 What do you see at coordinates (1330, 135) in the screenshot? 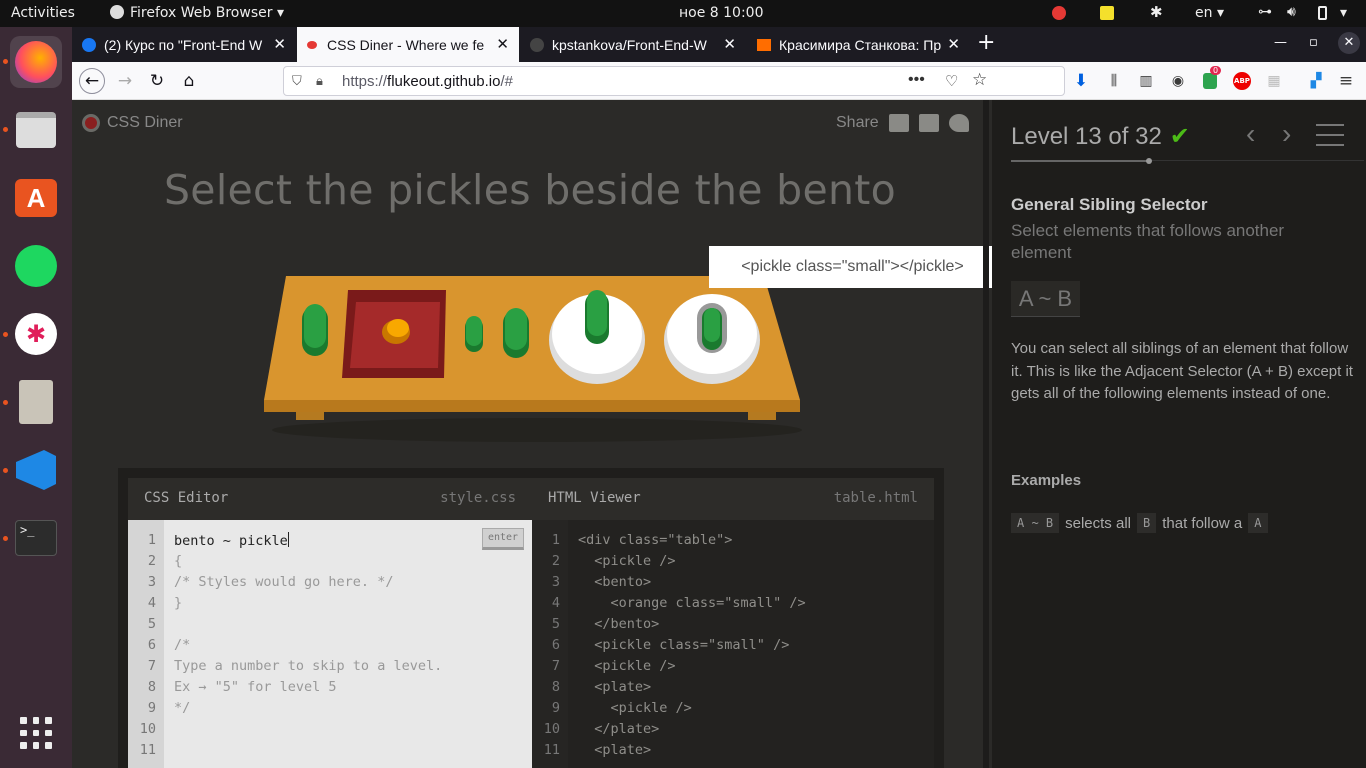
I see `levels-menu-icon` at bounding box center [1330, 135].